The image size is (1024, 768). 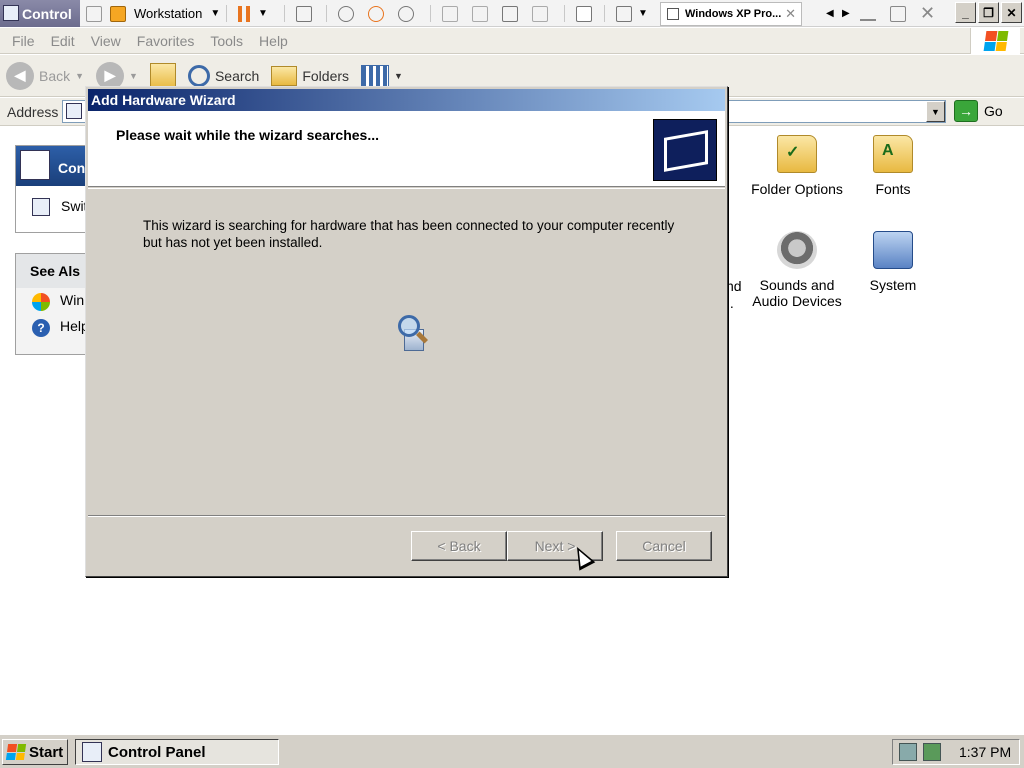 What do you see at coordinates (23, 41) in the screenshot?
I see `menu-file: File` at bounding box center [23, 41].